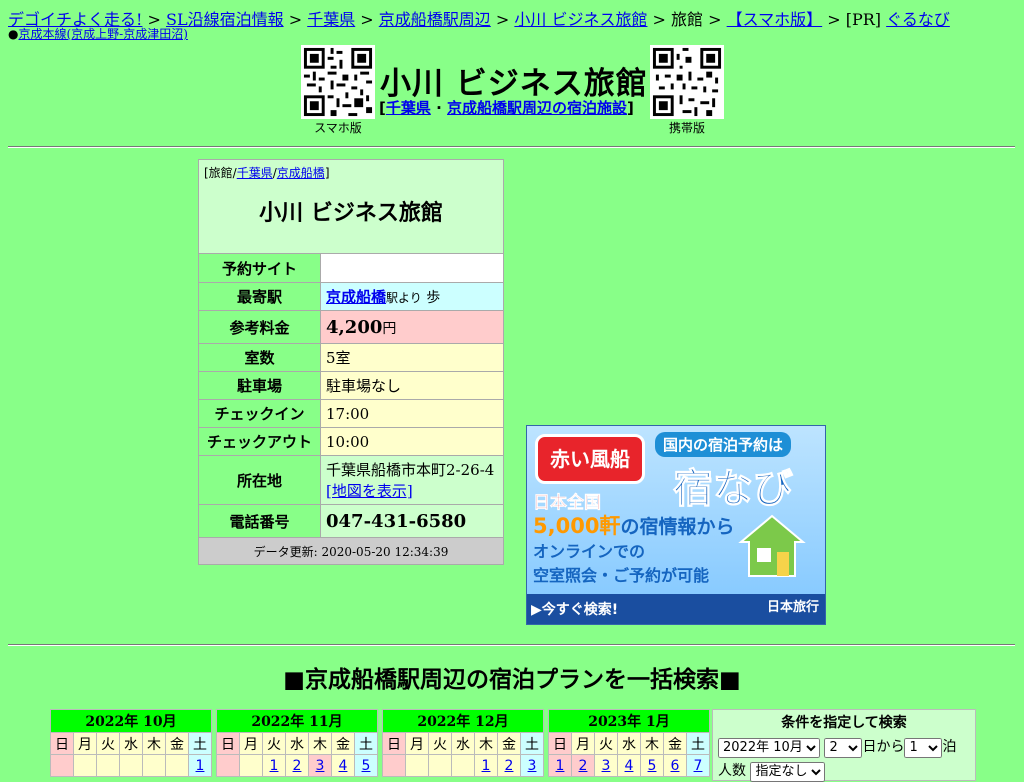  What do you see at coordinates (769, 747) in the screenshot?
I see `month-select: 2022年 10月` at bounding box center [769, 747].